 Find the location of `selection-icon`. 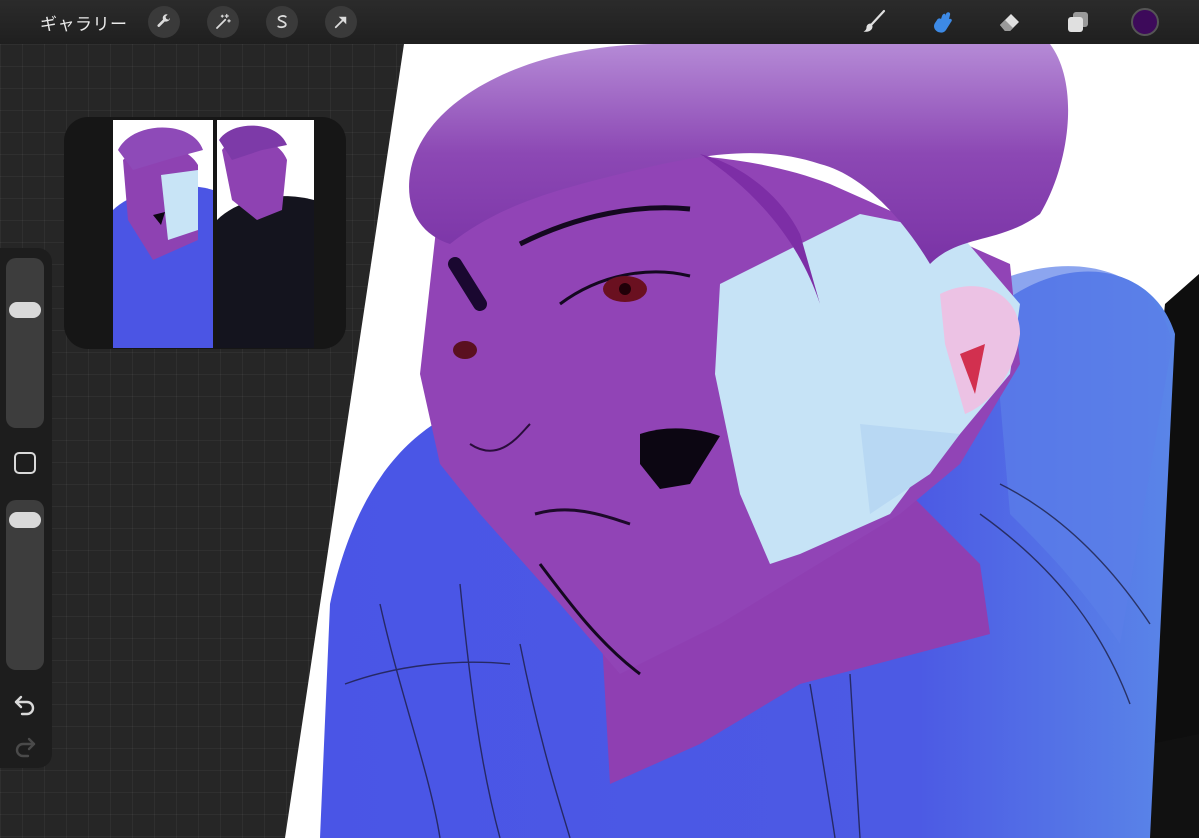

selection-icon is located at coordinates (281, 22).